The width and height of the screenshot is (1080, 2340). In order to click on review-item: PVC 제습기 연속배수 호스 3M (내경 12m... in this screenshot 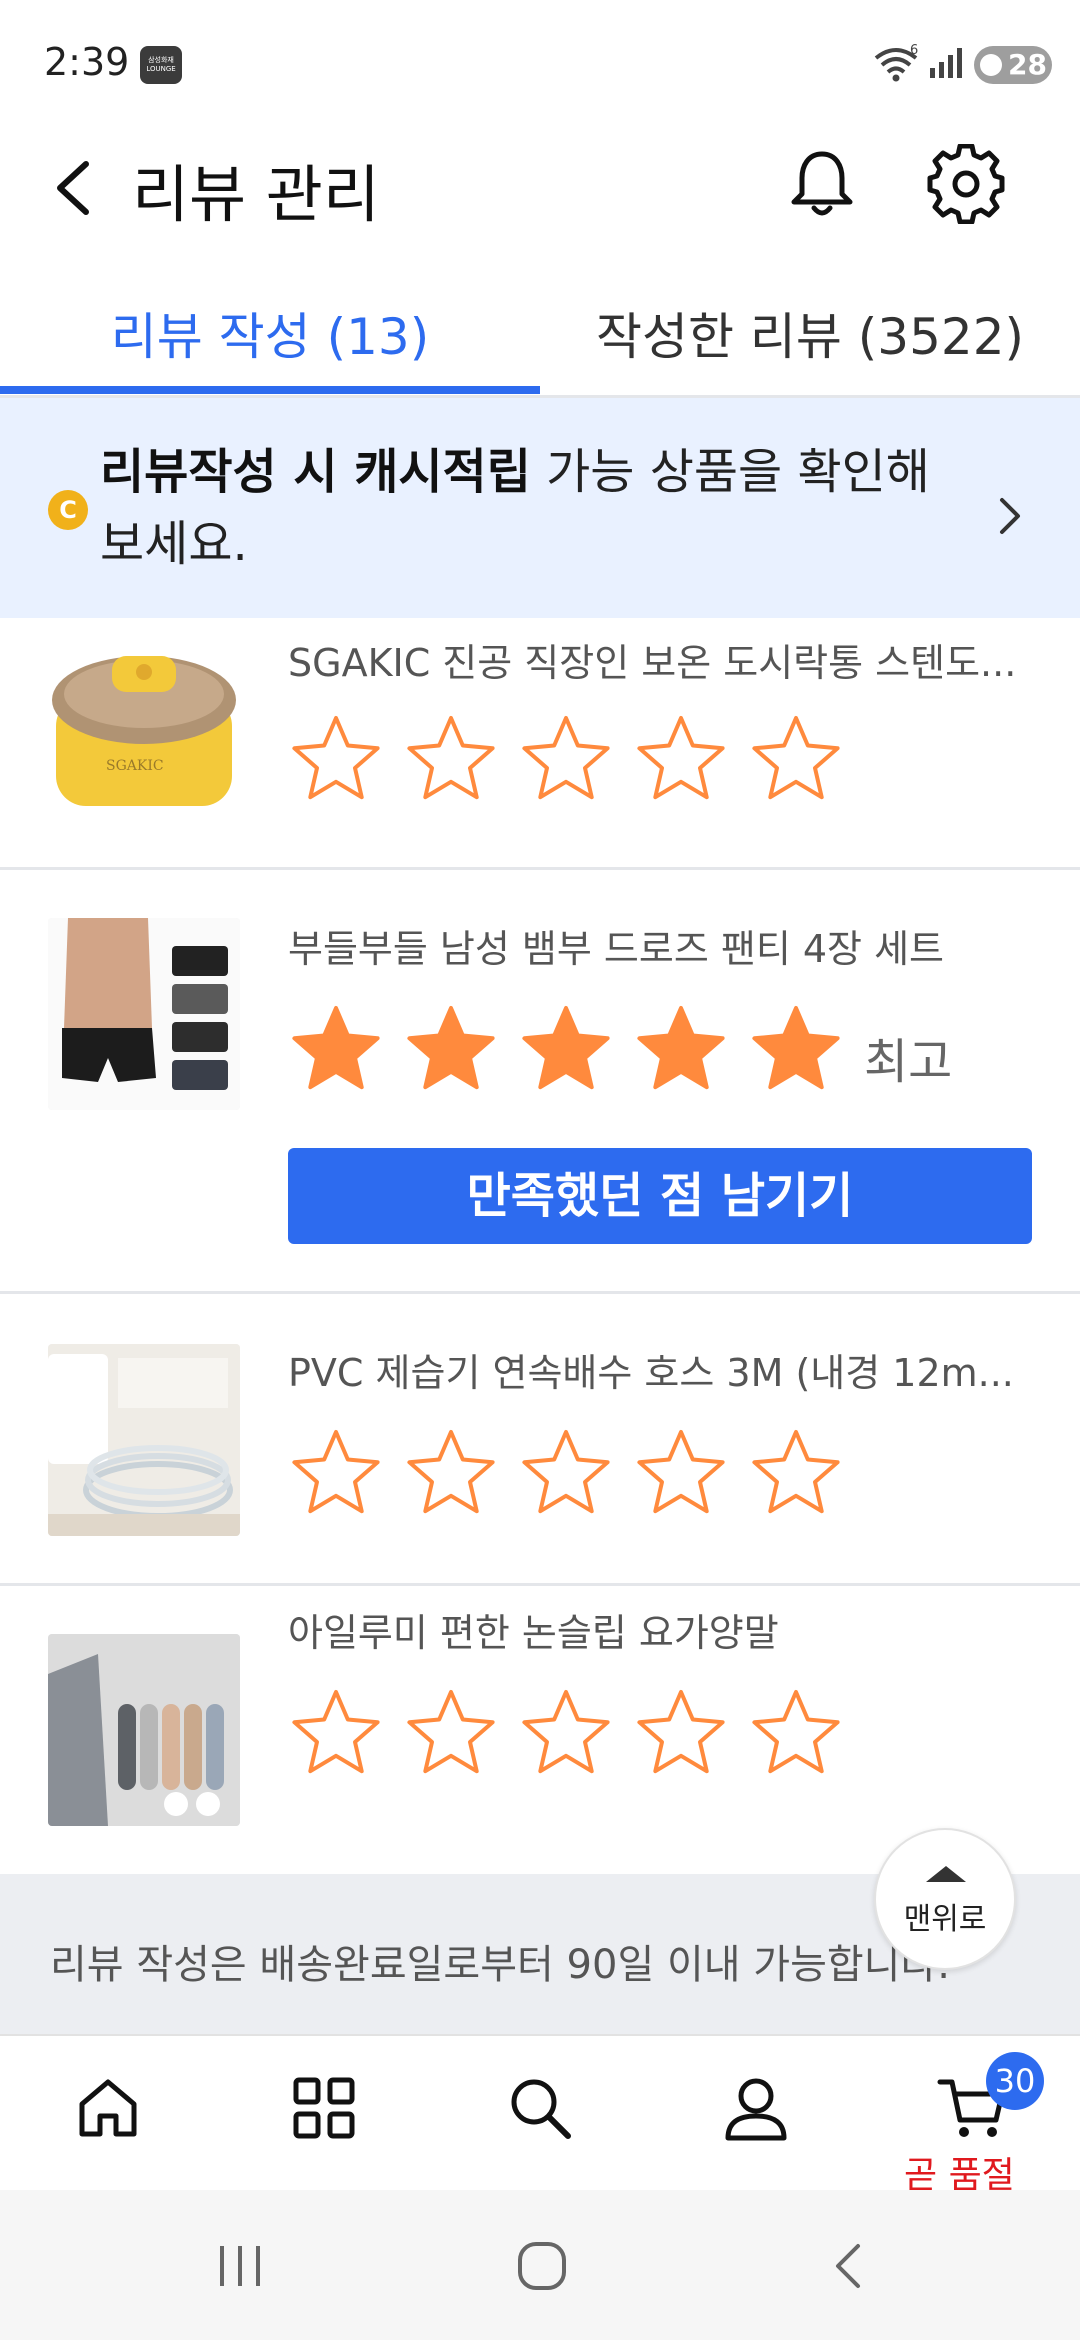, I will do `click(540, 1440)`.